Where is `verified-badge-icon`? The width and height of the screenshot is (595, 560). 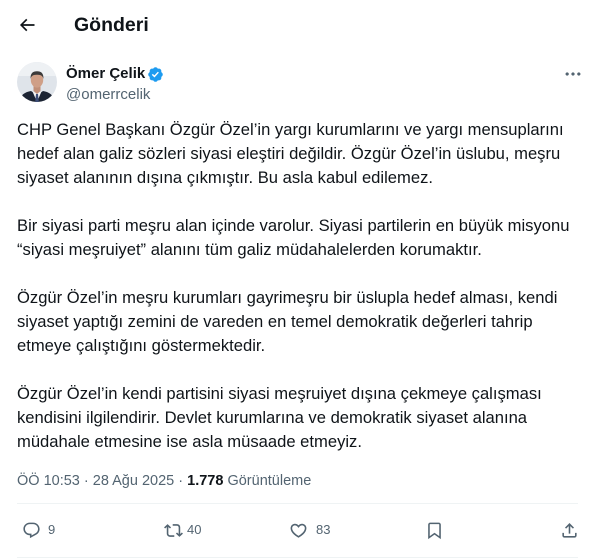
verified-badge-icon is located at coordinates (155, 74).